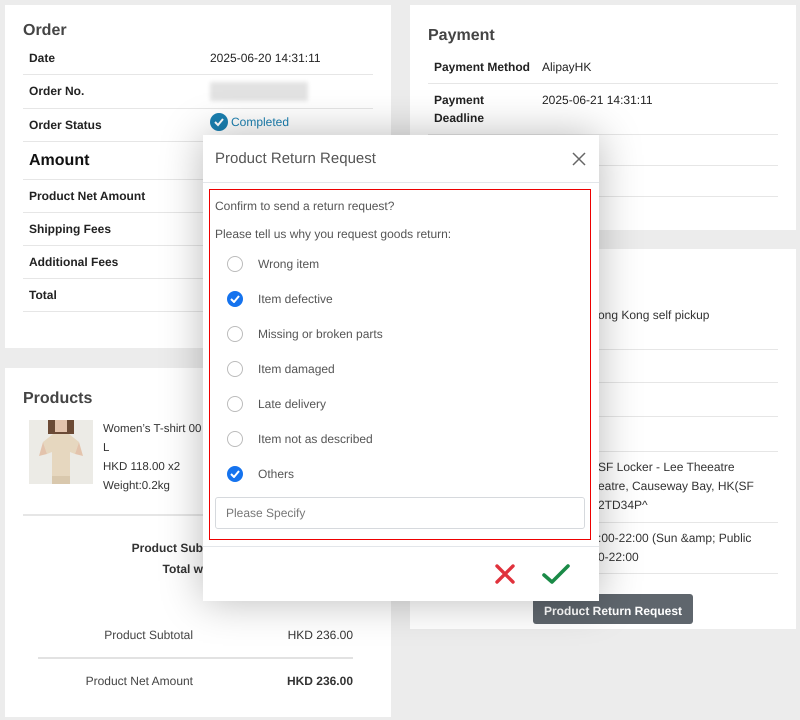 The image size is (800, 720). I want to click on reason-option: Missing or broken parts, so click(400, 333).